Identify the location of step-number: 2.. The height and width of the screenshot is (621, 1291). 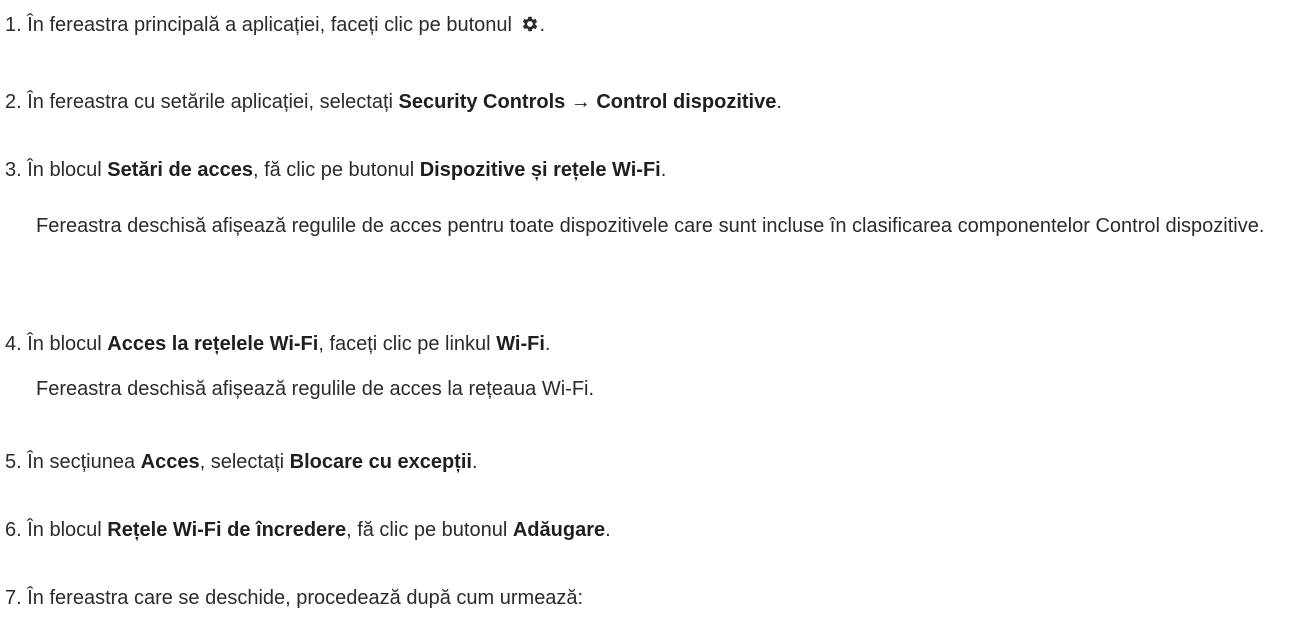
(13, 102).